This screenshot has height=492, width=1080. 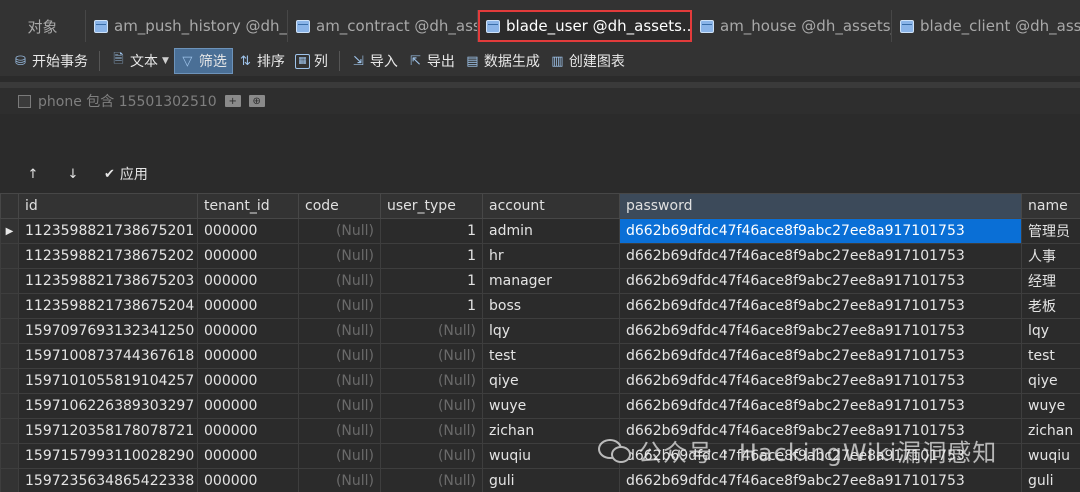 What do you see at coordinates (551, 406) in the screenshot?
I see `cell-account: wuye` at bounding box center [551, 406].